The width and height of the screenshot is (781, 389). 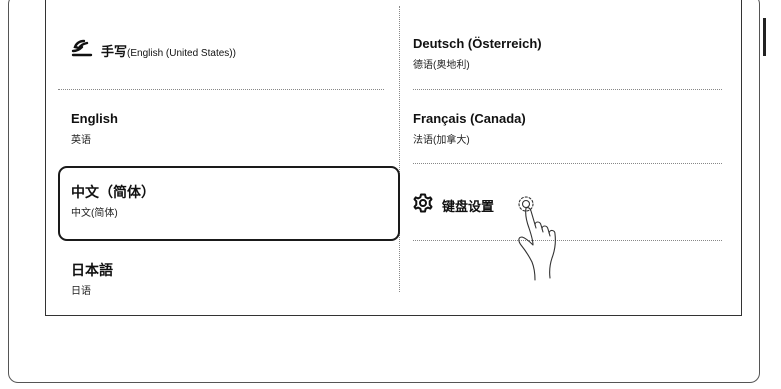 I want to click on keyboard-settings-label: 键盘设置, so click(x=468, y=206).